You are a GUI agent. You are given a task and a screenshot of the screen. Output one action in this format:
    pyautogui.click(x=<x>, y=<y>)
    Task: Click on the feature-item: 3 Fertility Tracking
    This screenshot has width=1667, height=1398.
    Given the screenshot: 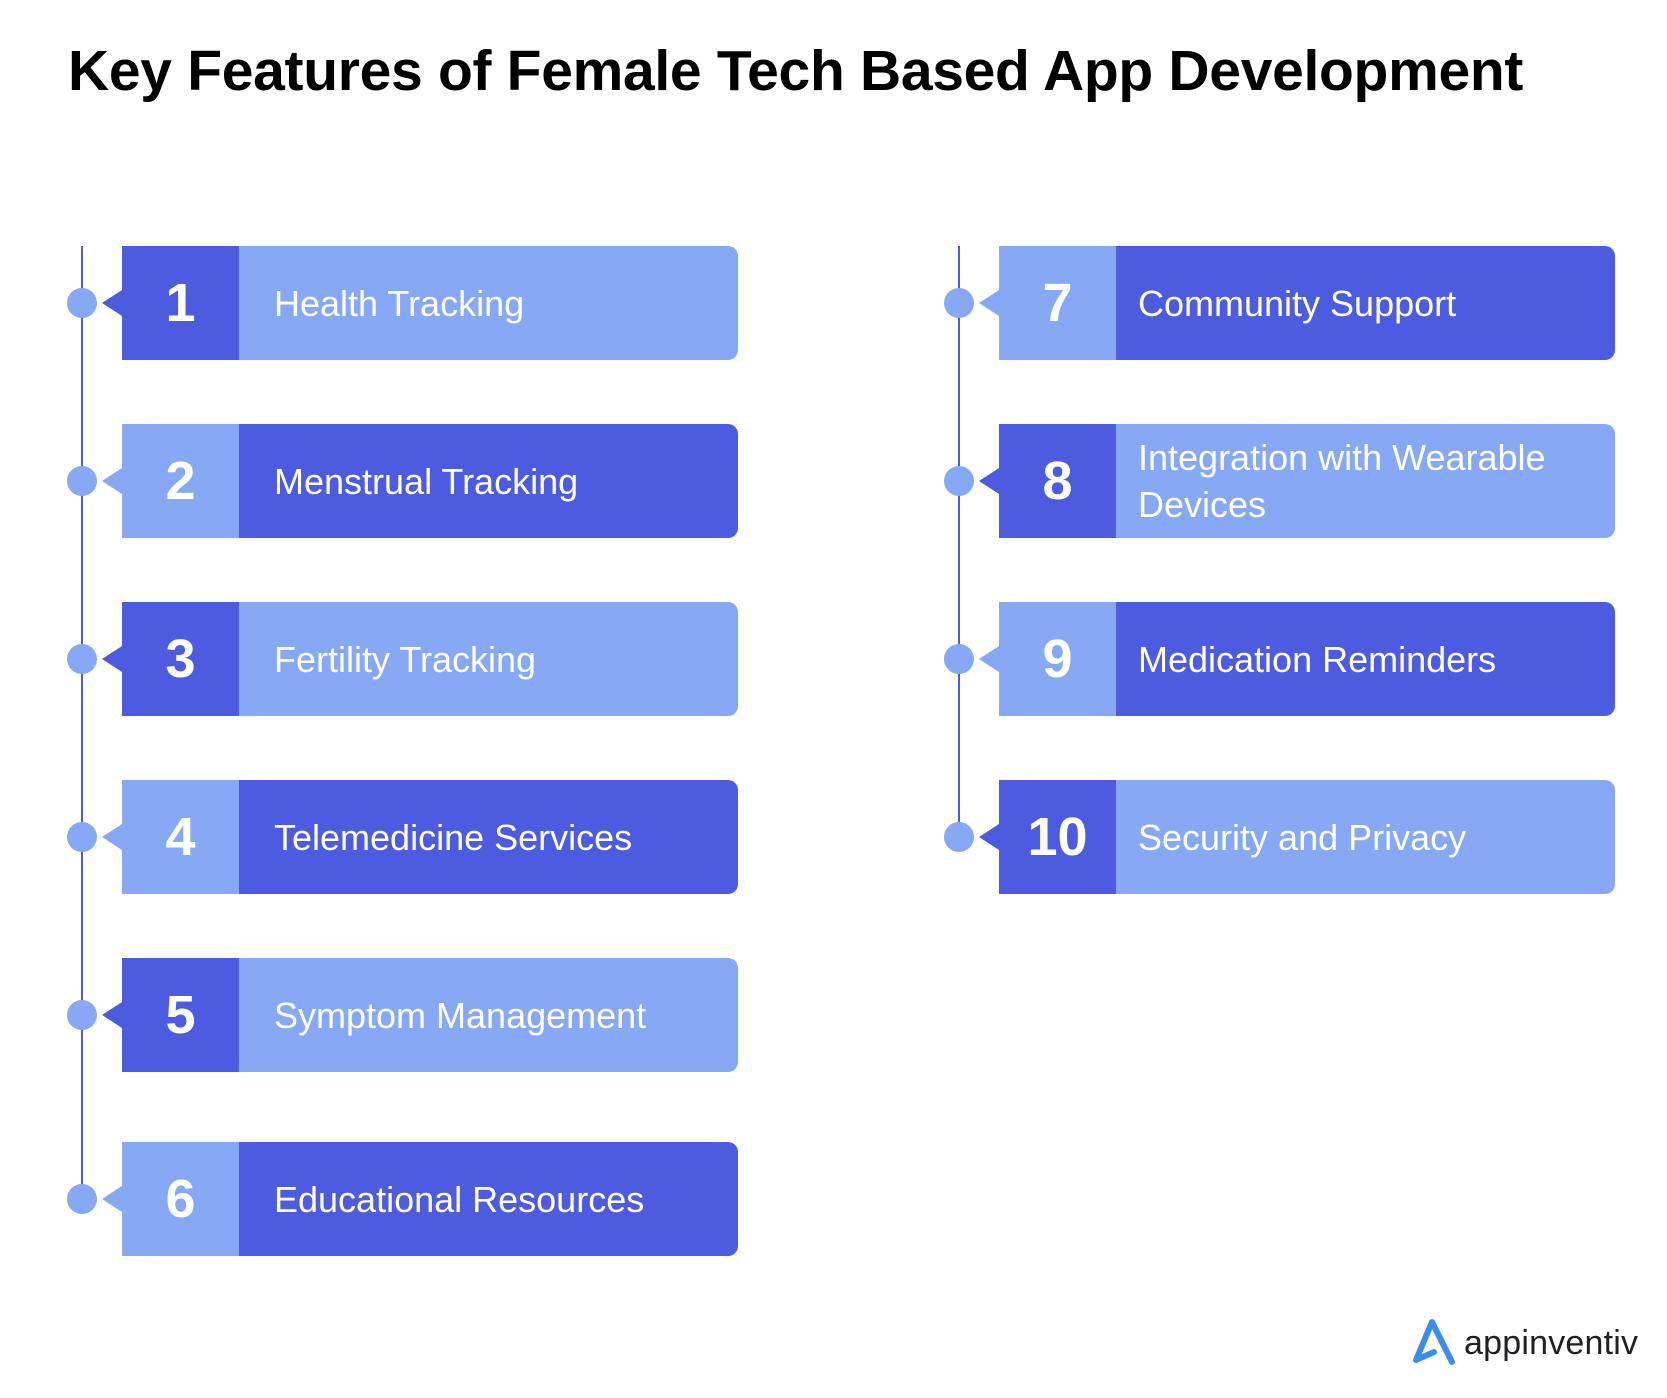 What is the action you would take?
    pyautogui.click(x=402, y=659)
    